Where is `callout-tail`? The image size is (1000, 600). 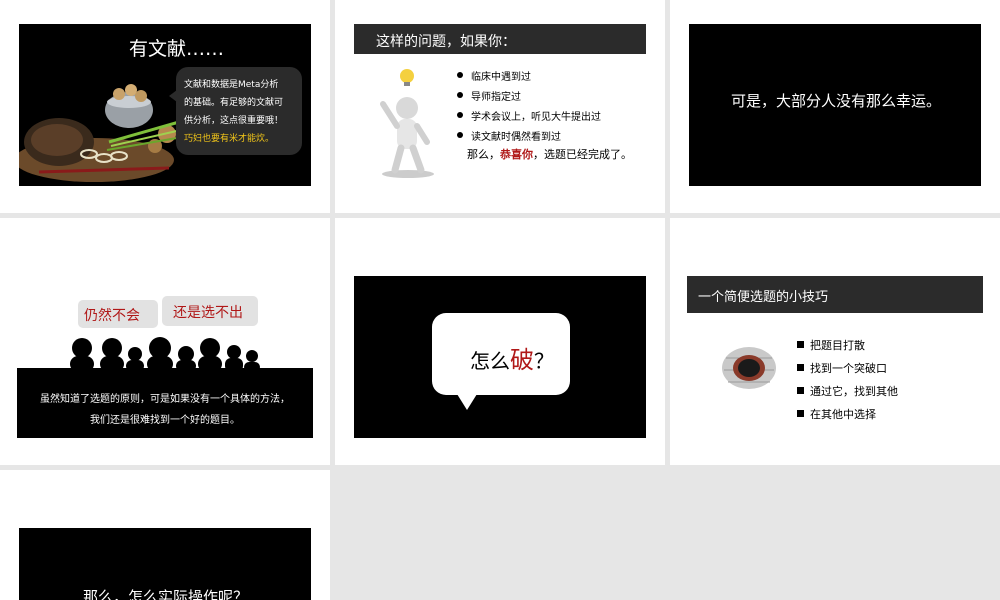 callout-tail is located at coordinates (173, 96).